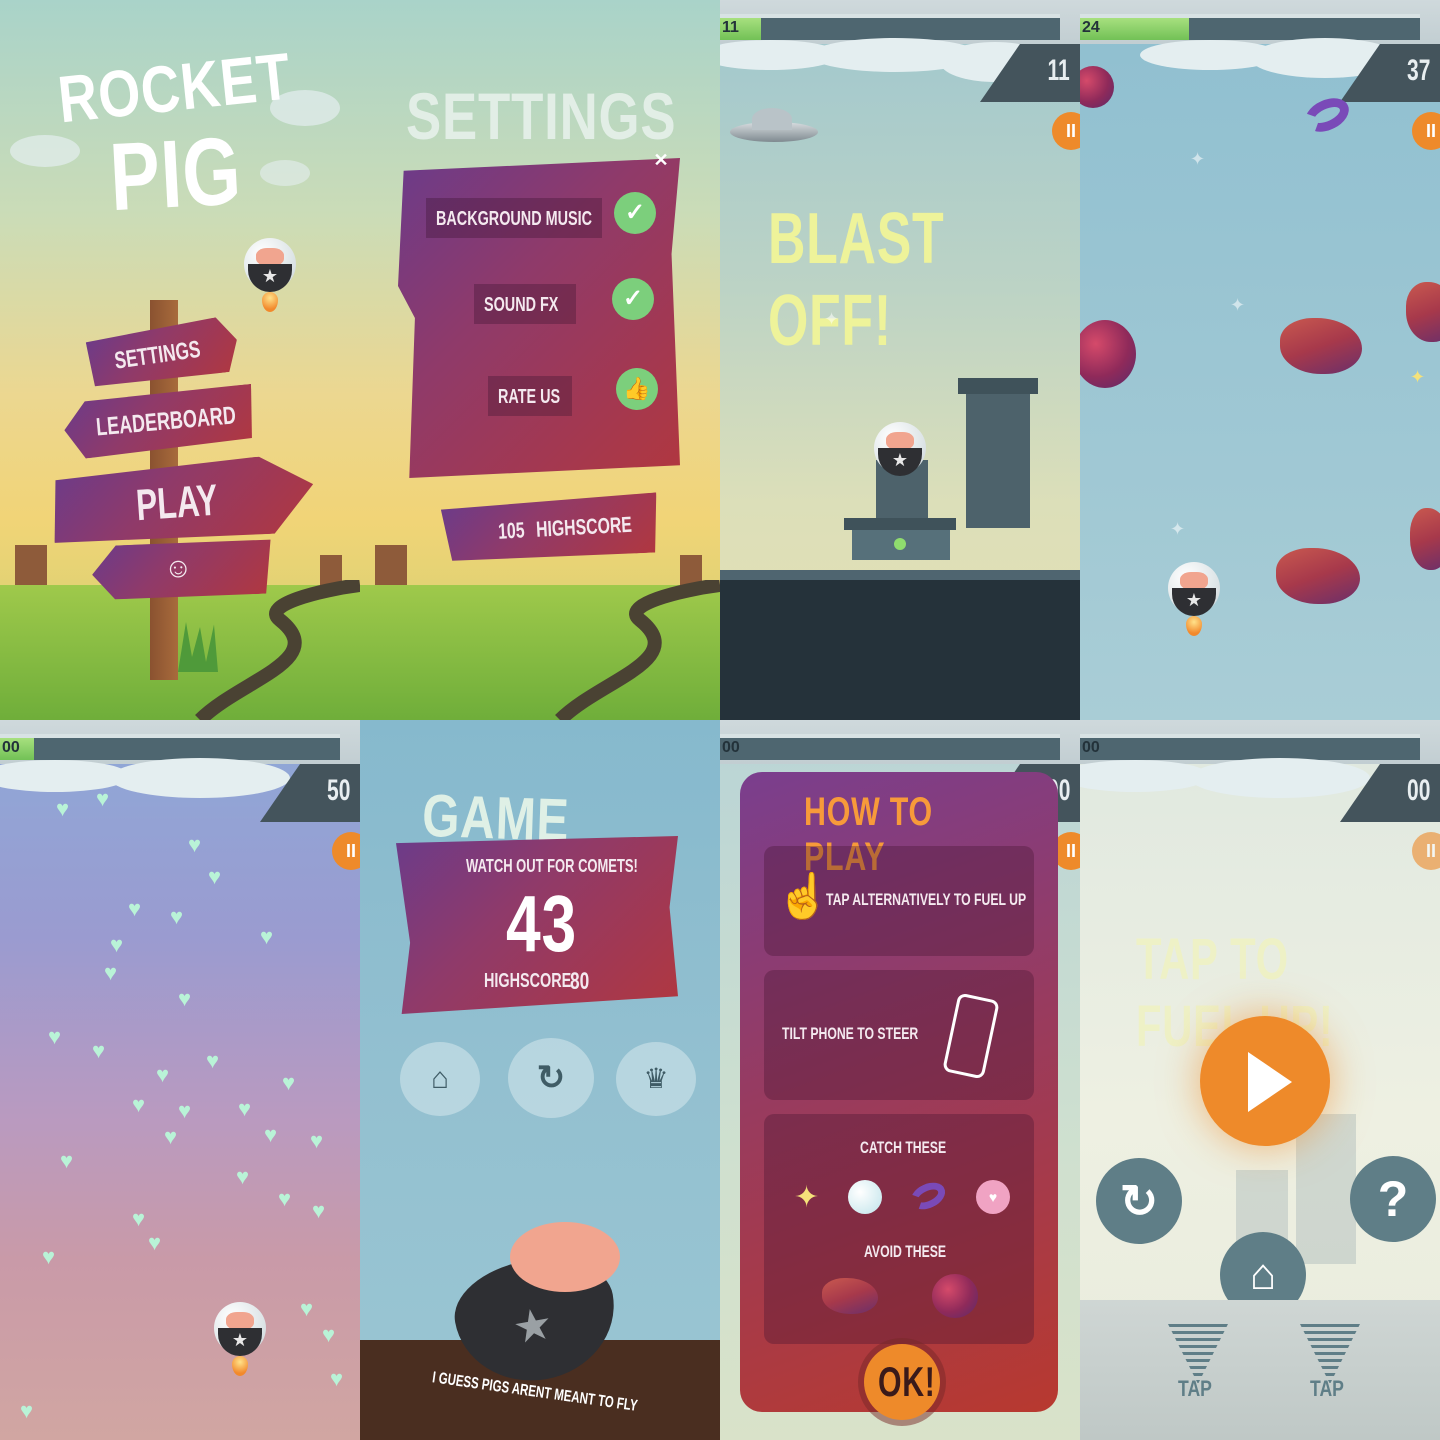  I want to click on profile-sign: ☺, so click(182, 569).